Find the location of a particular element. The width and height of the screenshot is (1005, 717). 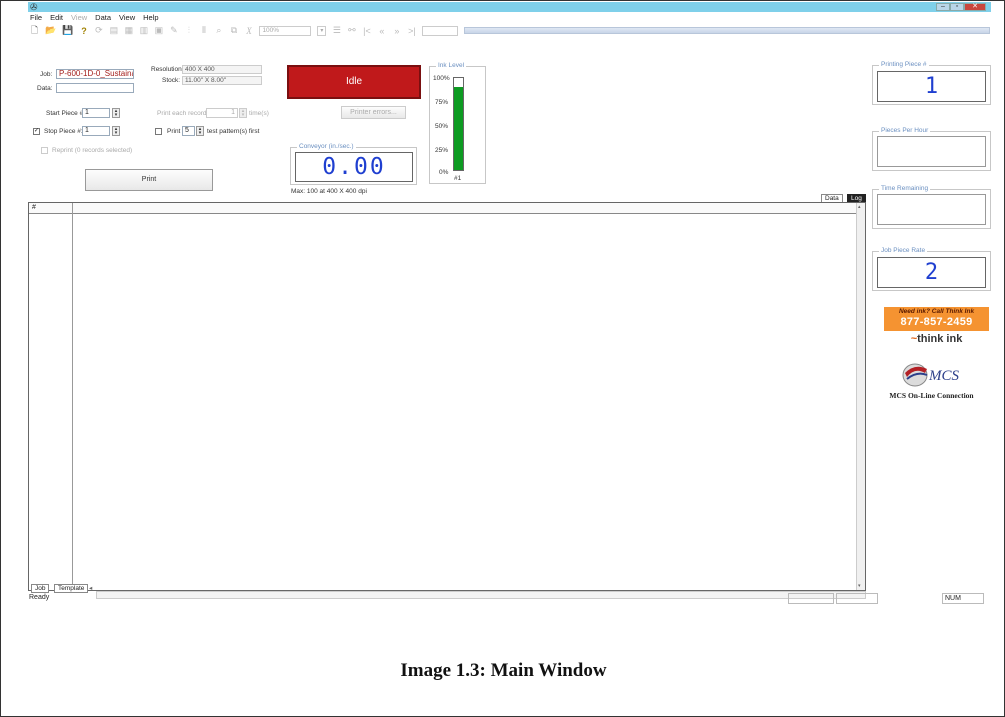

printing-piece-title: Printing Piece # is located at coordinates (904, 64).